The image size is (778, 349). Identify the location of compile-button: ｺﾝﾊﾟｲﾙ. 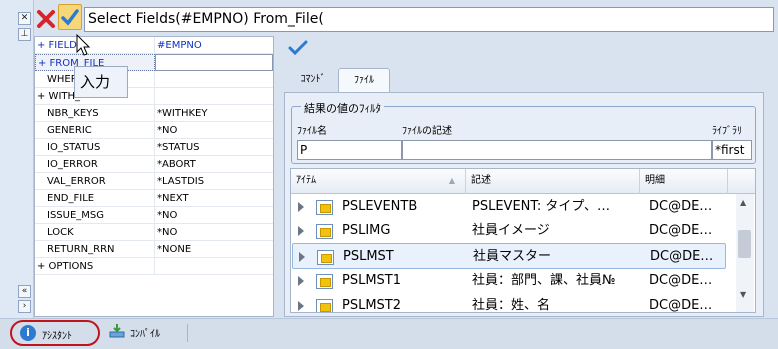
(148, 333).